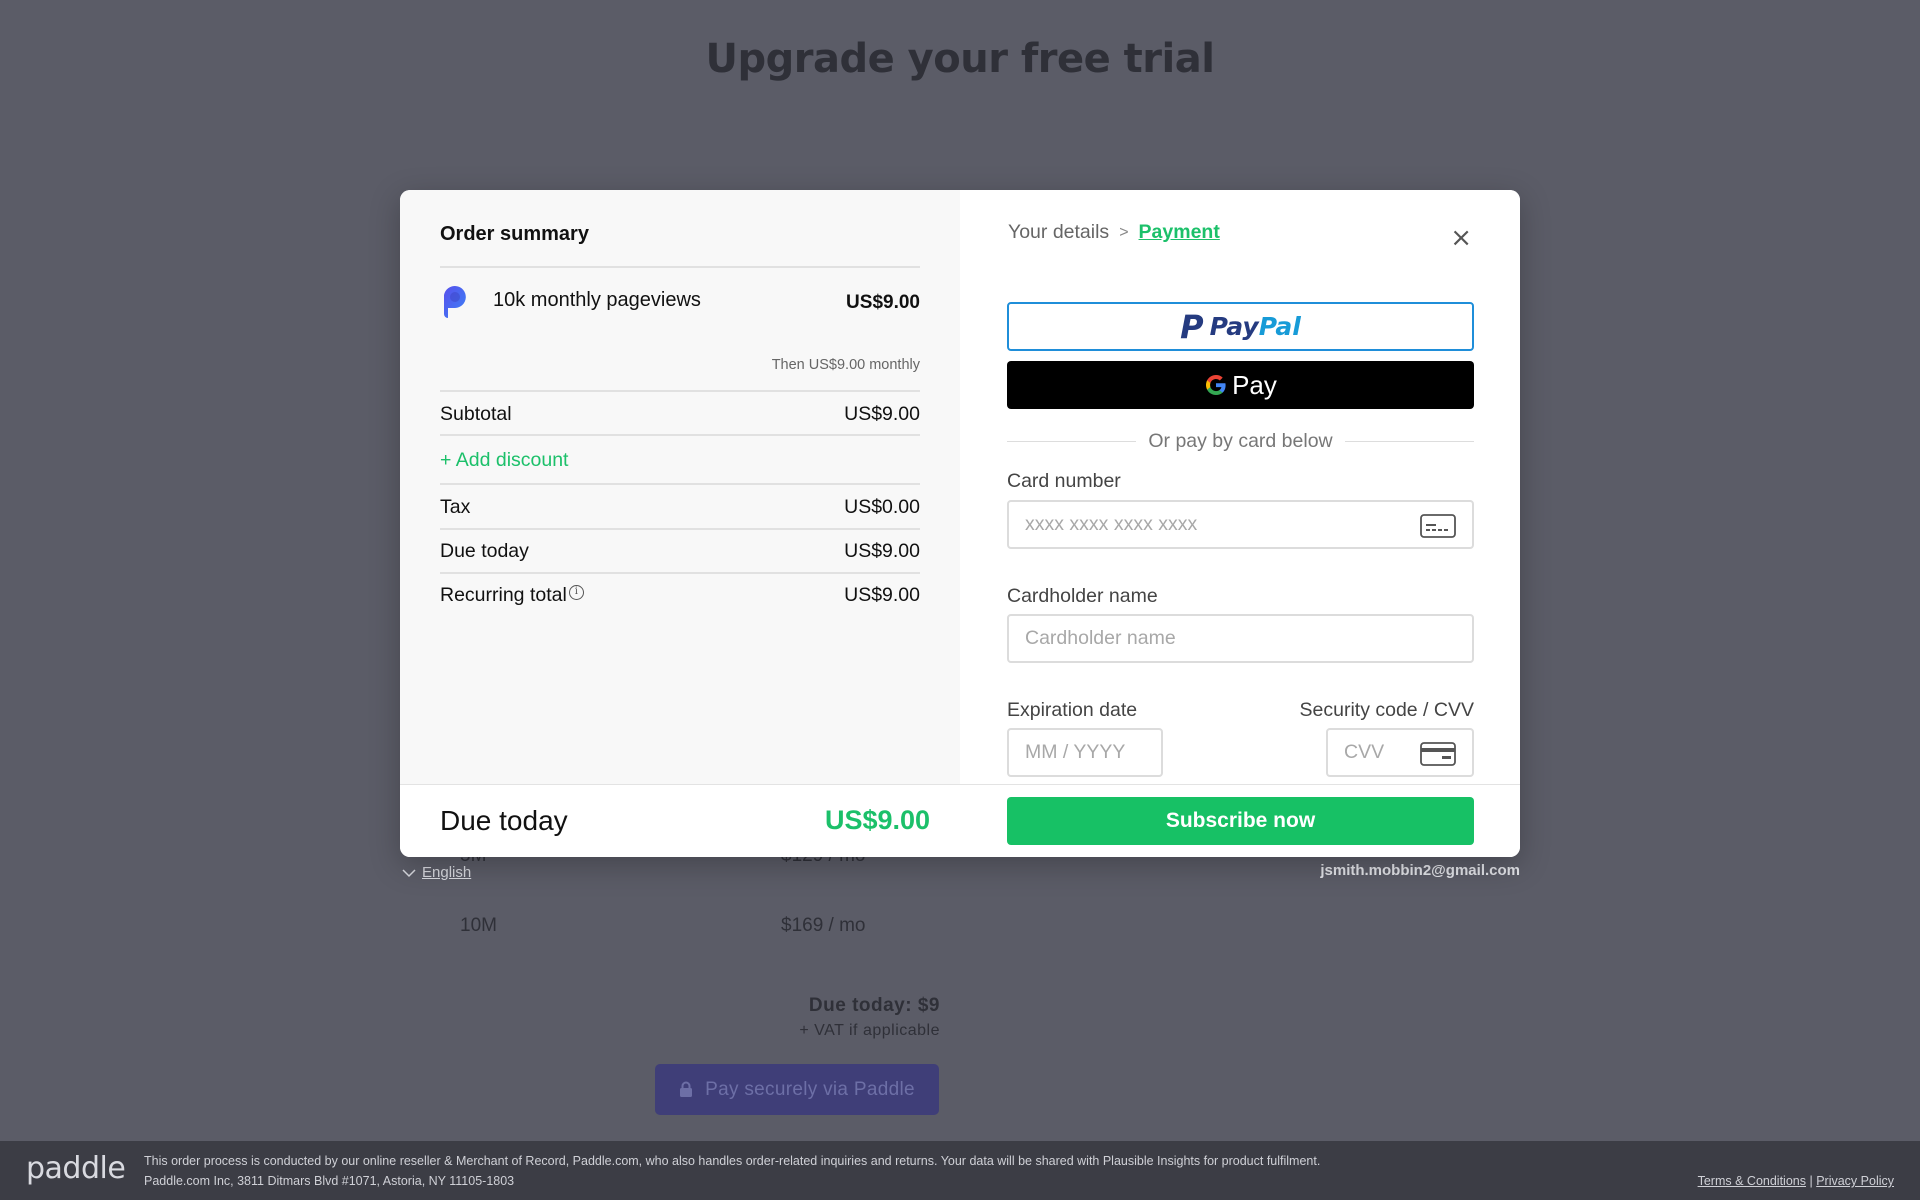 The image size is (1920, 1200). I want to click on subtotal-value: US$9.00, so click(882, 414).